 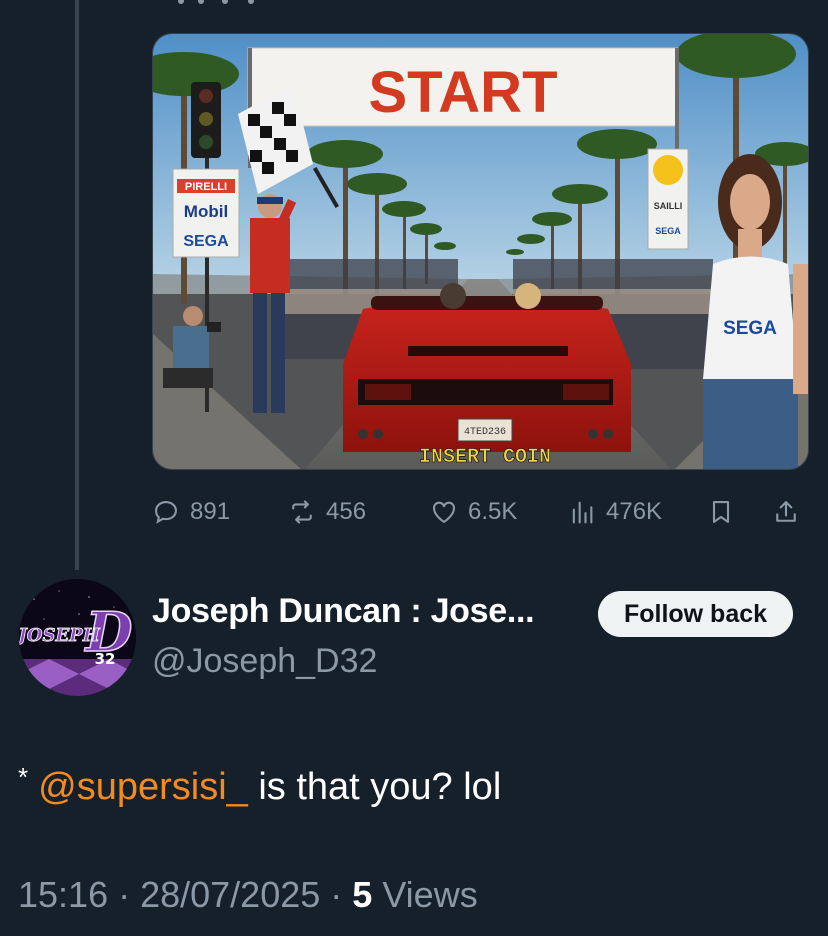 I want to click on display-name: Joseph Duncan, so click(x=343, y=611).